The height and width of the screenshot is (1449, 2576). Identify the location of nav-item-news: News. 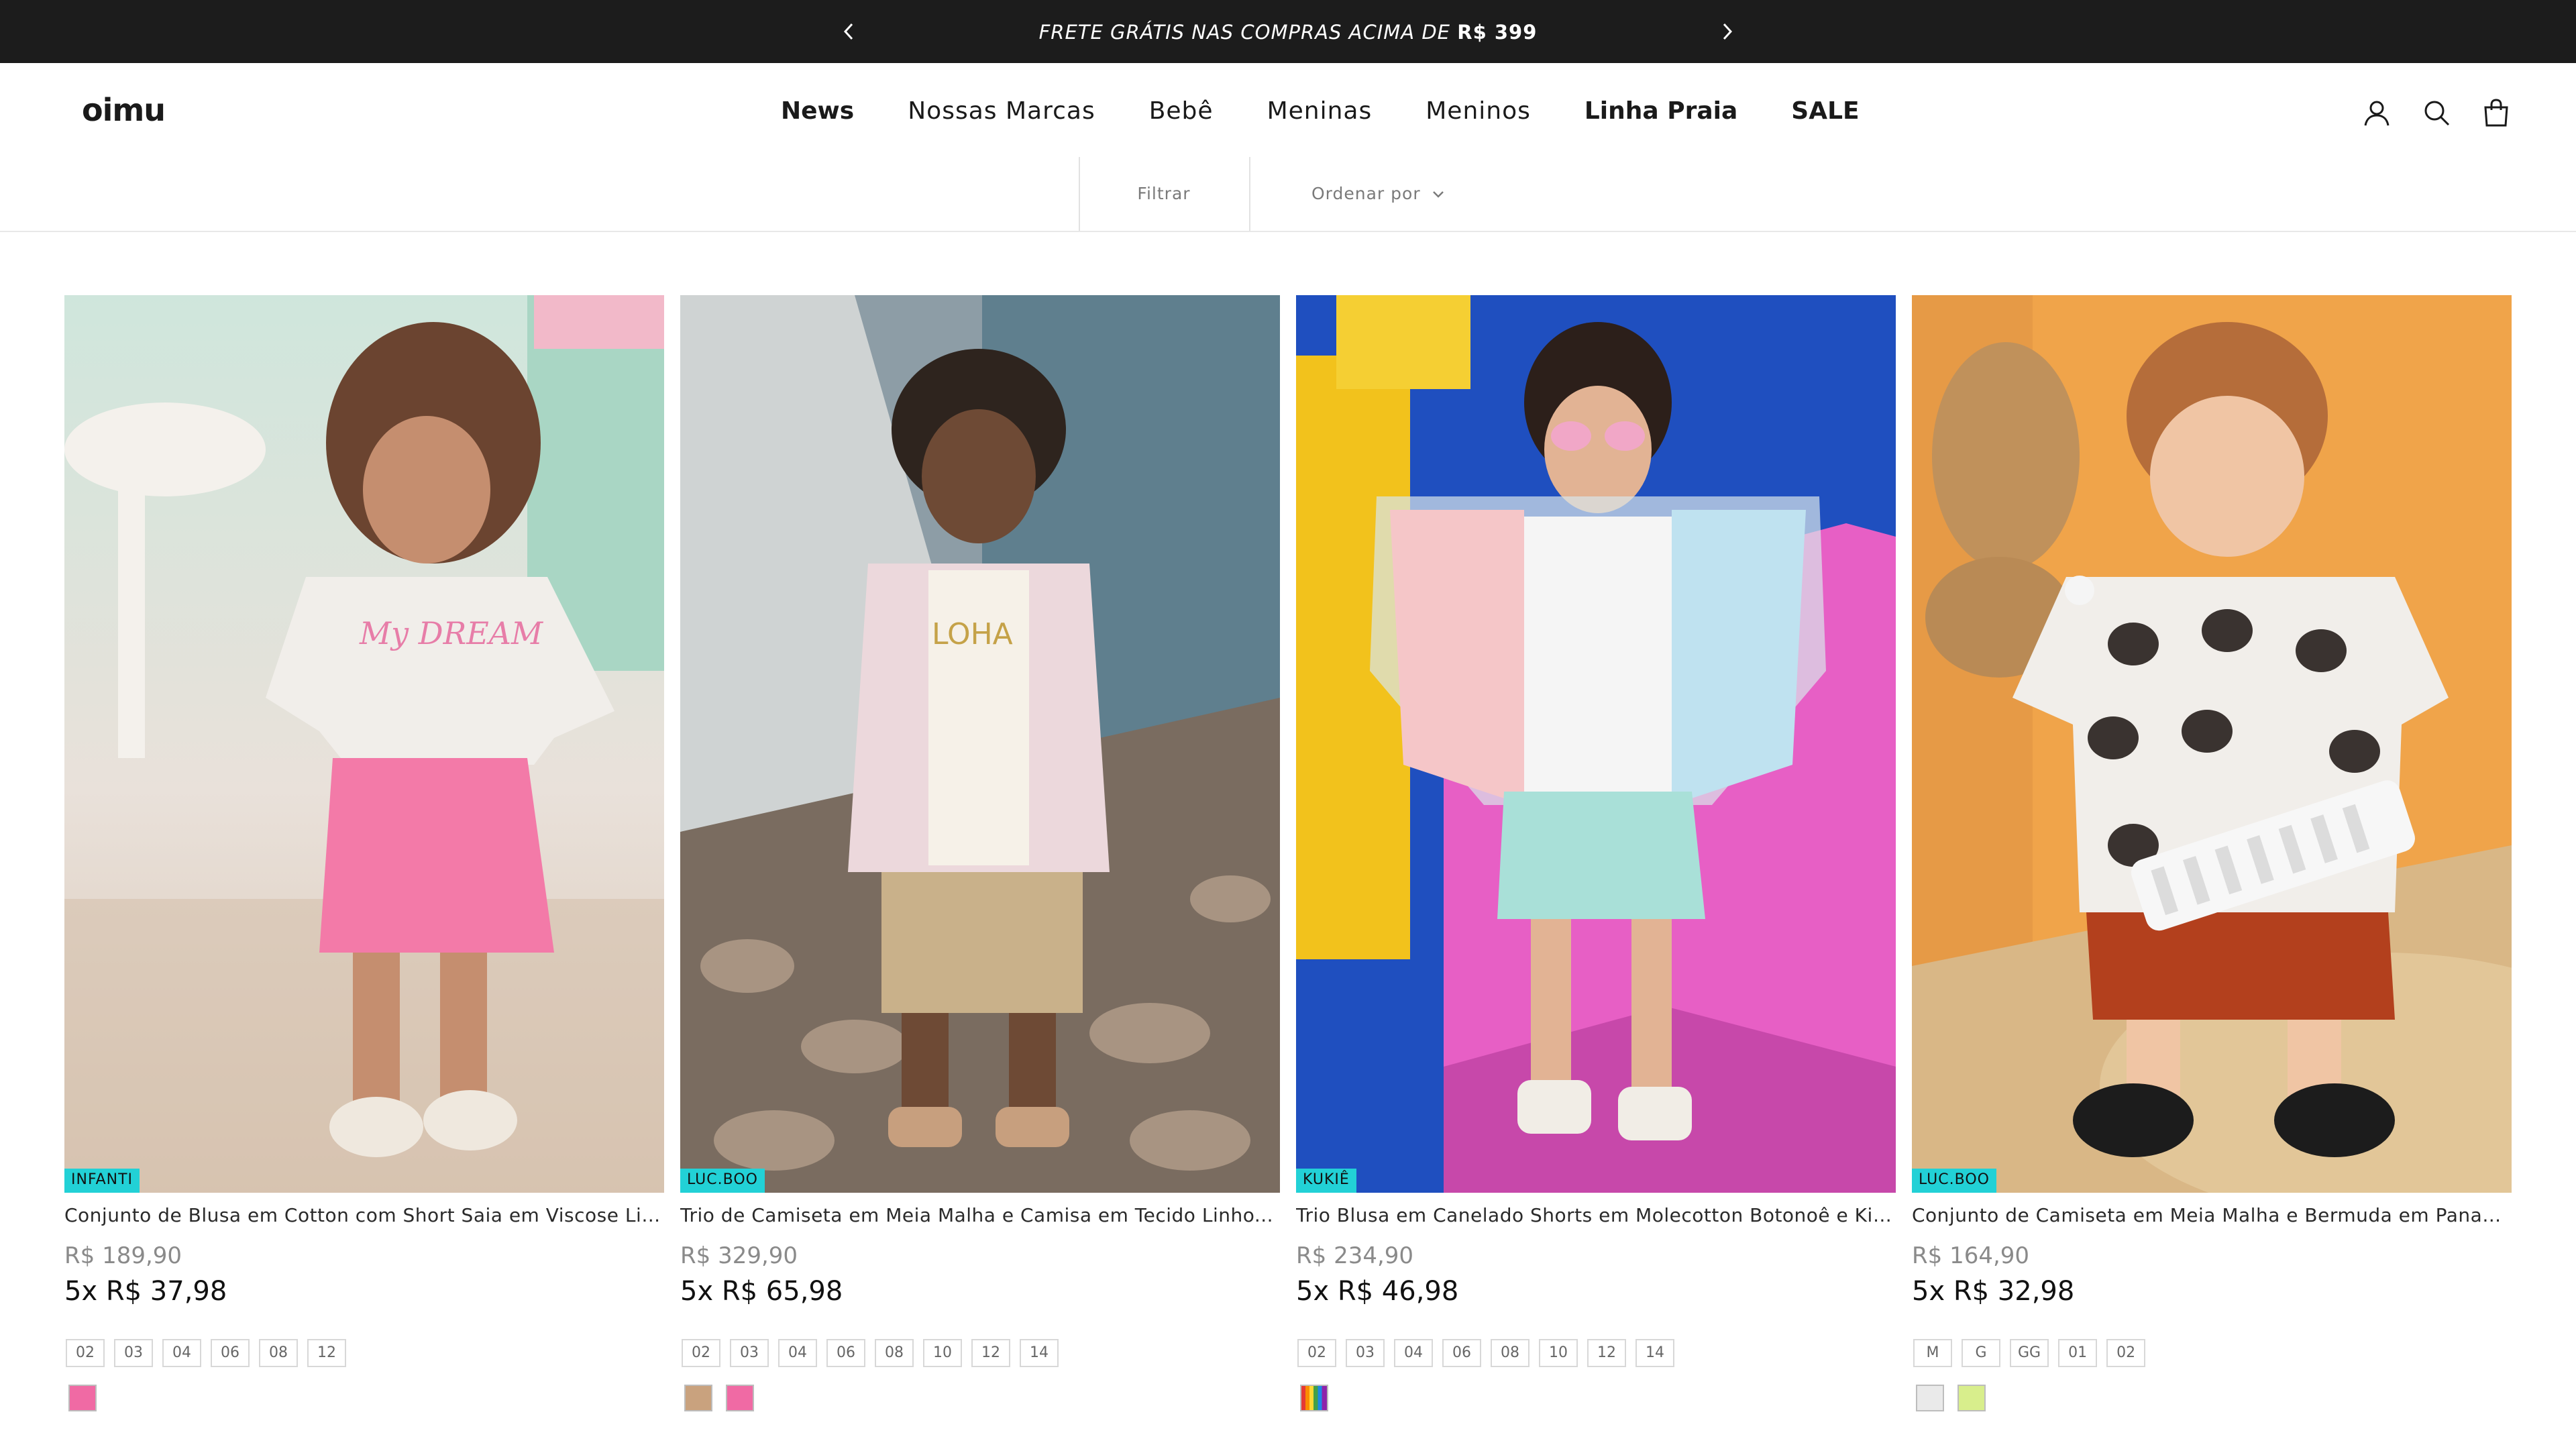
(817, 111).